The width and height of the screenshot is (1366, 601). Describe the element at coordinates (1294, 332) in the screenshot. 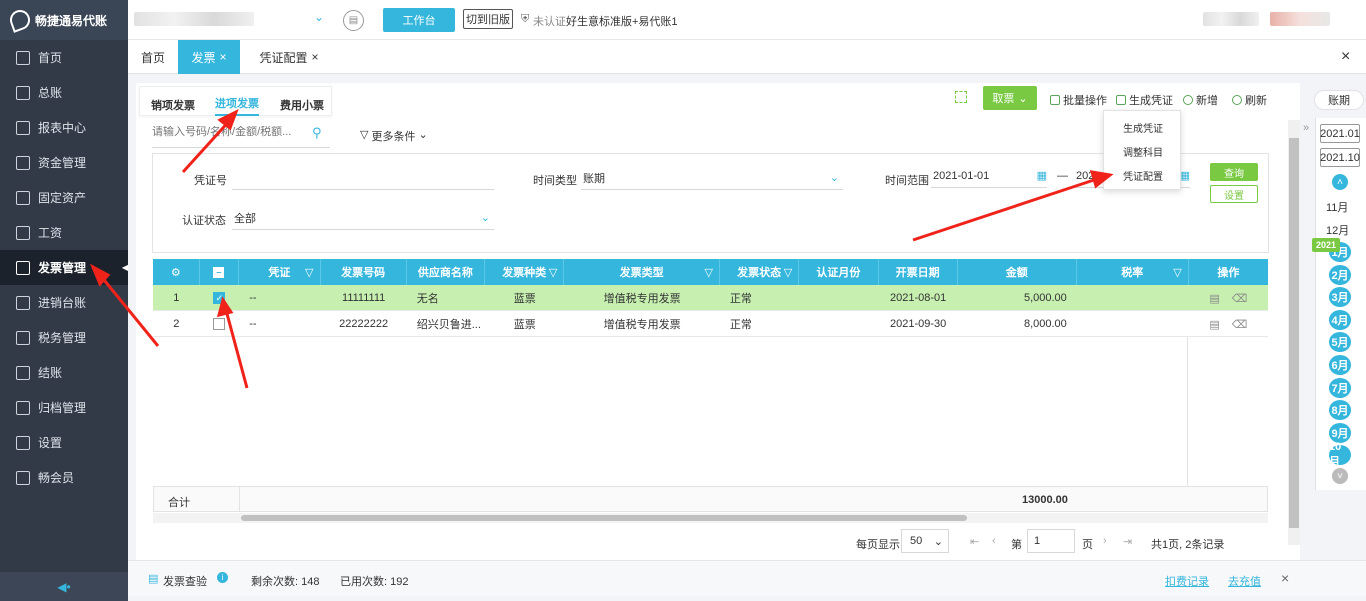

I see `vertical-scrollbar` at that location.